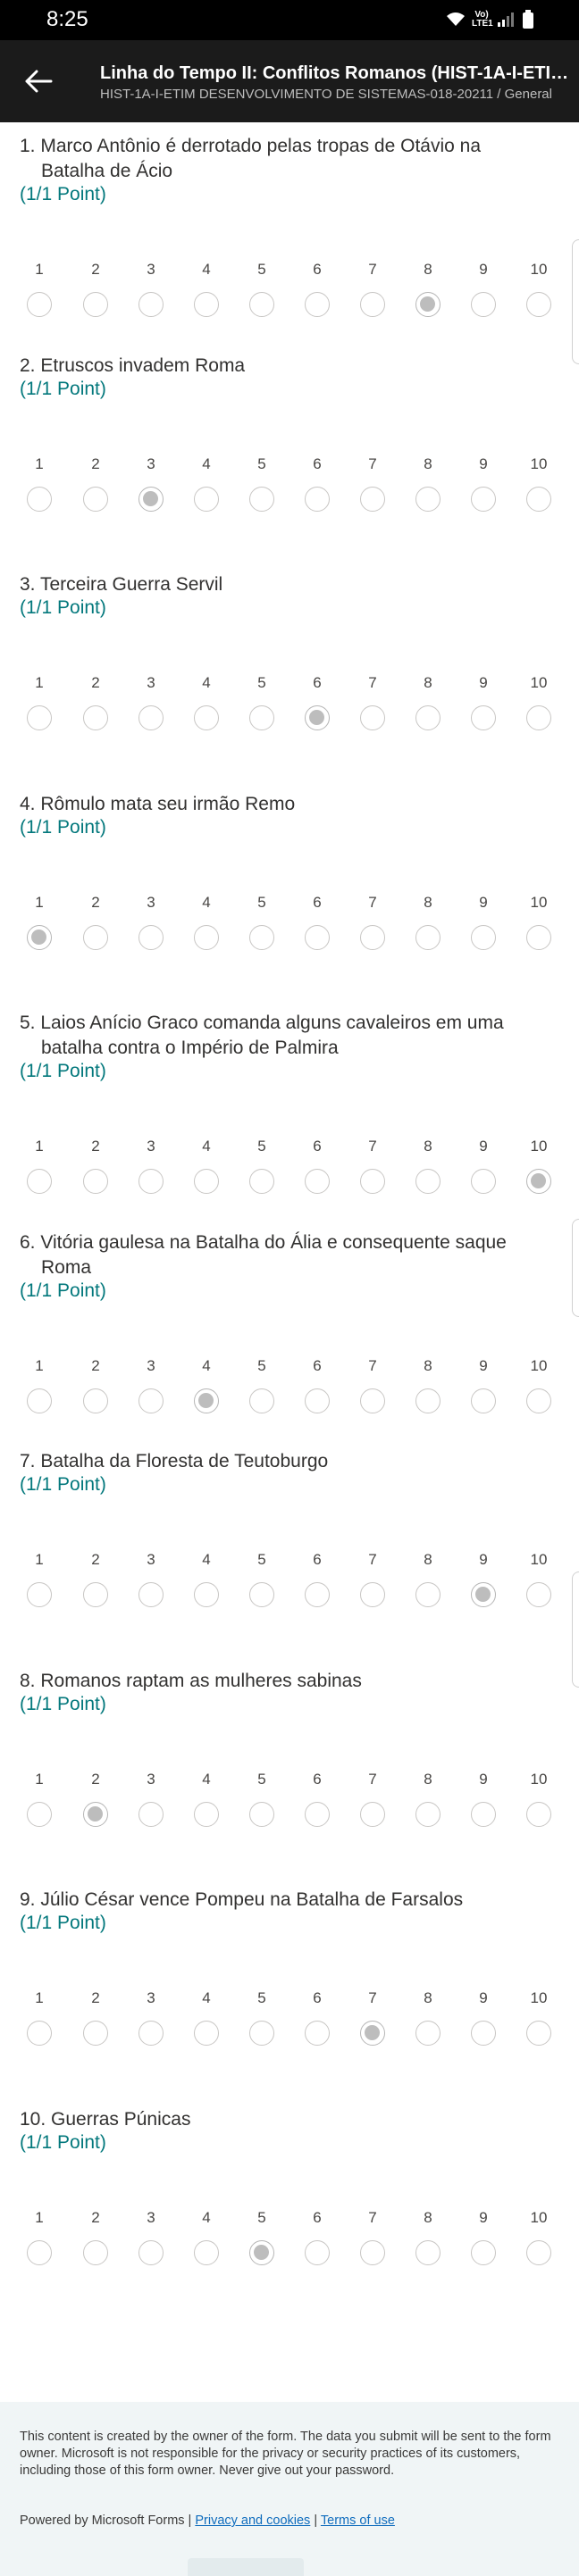 The height and width of the screenshot is (2576, 579). What do you see at coordinates (358, 2520) in the screenshot?
I see `terms-link: Terms of use` at bounding box center [358, 2520].